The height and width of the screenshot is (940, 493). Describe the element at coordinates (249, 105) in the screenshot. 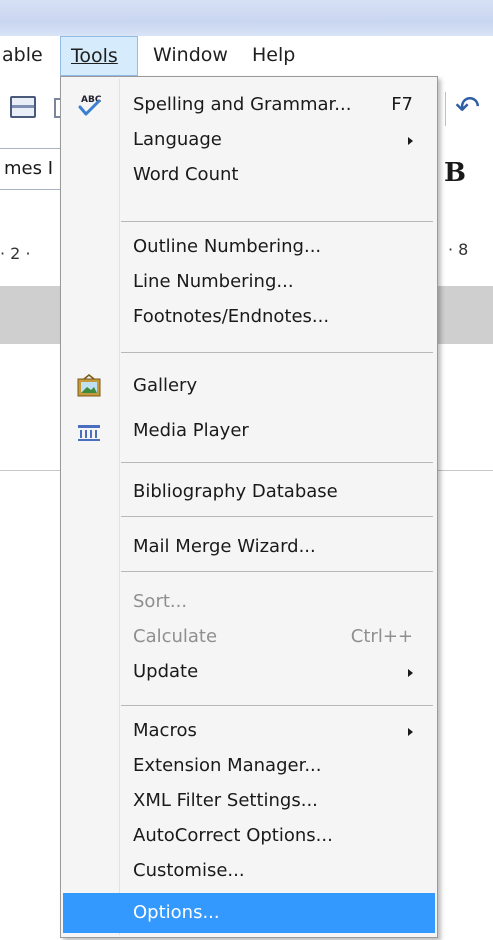

I see `menu-item-spelling-grammar: ABC Spelling and Grammar... F7` at that location.